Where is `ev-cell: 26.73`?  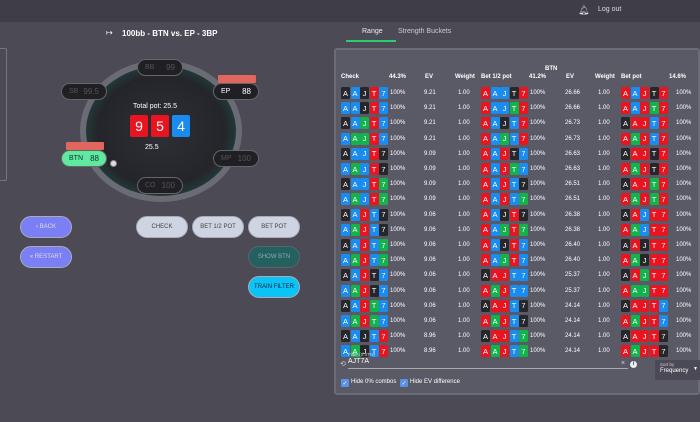
ev-cell: 26.73 is located at coordinates (573, 123).